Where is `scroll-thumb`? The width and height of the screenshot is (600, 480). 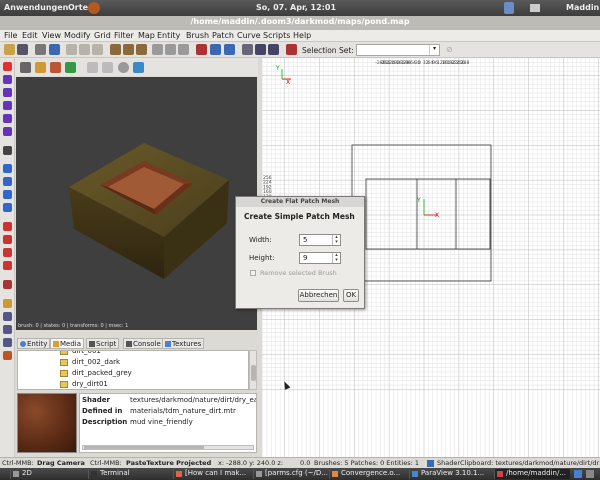
scroll-thumb is located at coordinates (253, 373).